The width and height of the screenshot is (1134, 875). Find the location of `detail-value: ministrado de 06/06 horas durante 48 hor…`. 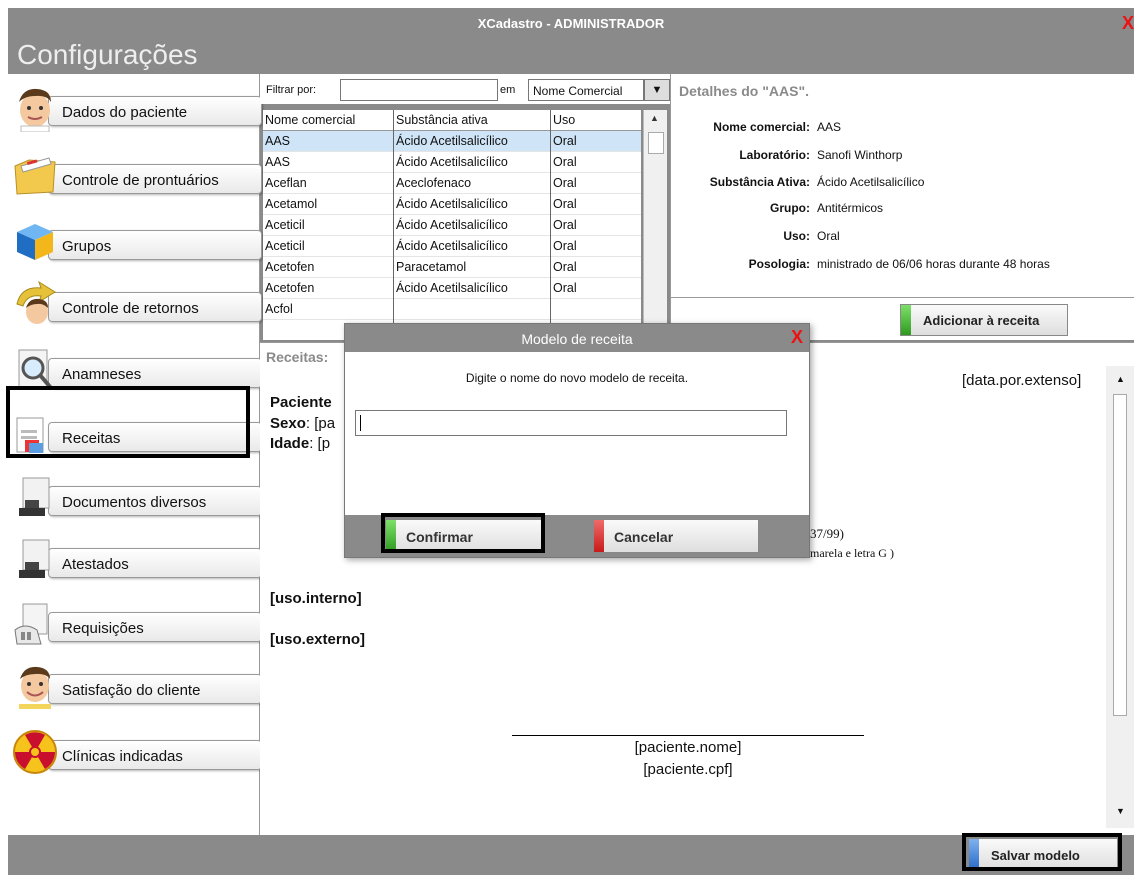

detail-value: ministrado de 06/06 horas durante 48 hor… is located at coordinates (933, 264).